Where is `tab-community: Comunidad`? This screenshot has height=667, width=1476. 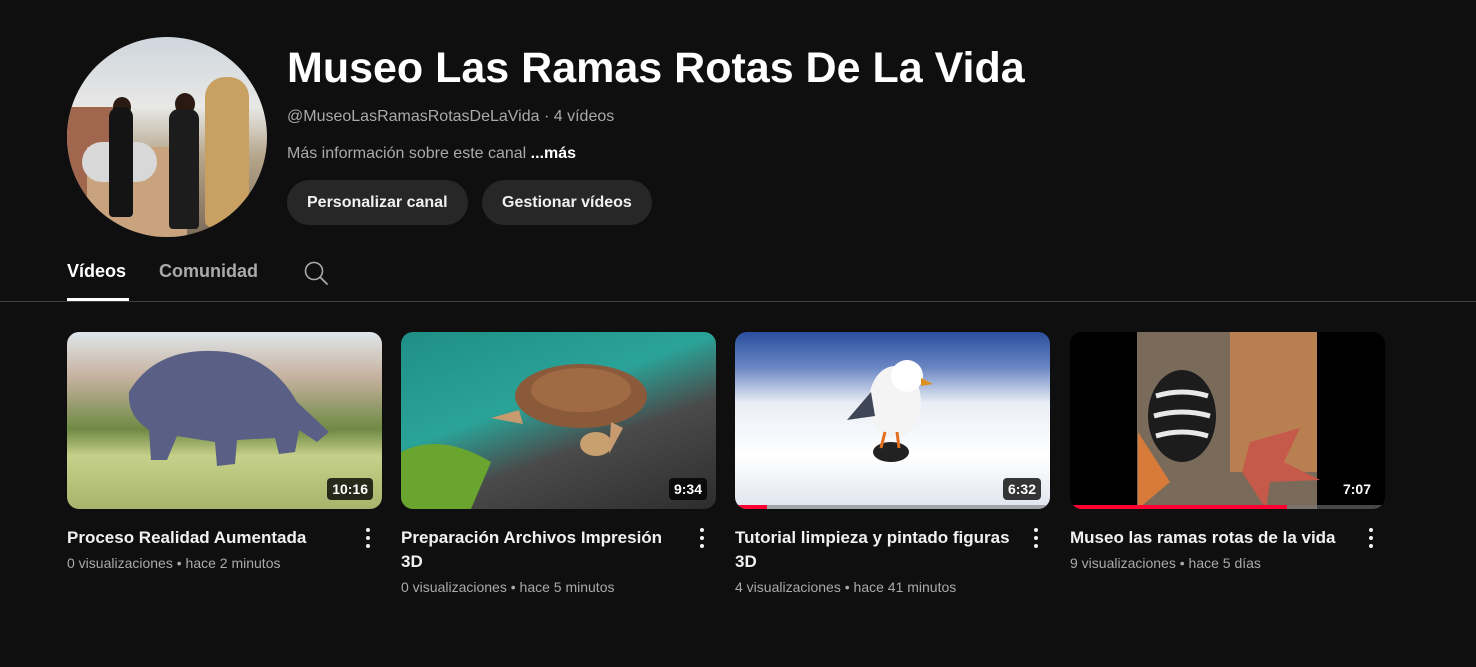 tab-community: Comunidad is located at coordinates (208, 271).